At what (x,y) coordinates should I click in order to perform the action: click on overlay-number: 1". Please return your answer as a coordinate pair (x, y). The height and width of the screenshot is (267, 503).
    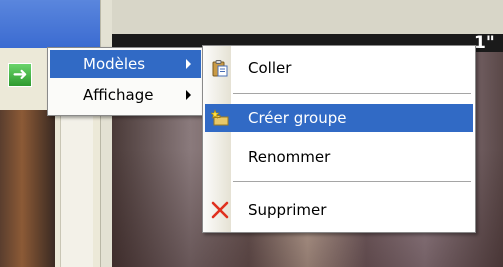
    Looking at the image, I should click on (484, 43).